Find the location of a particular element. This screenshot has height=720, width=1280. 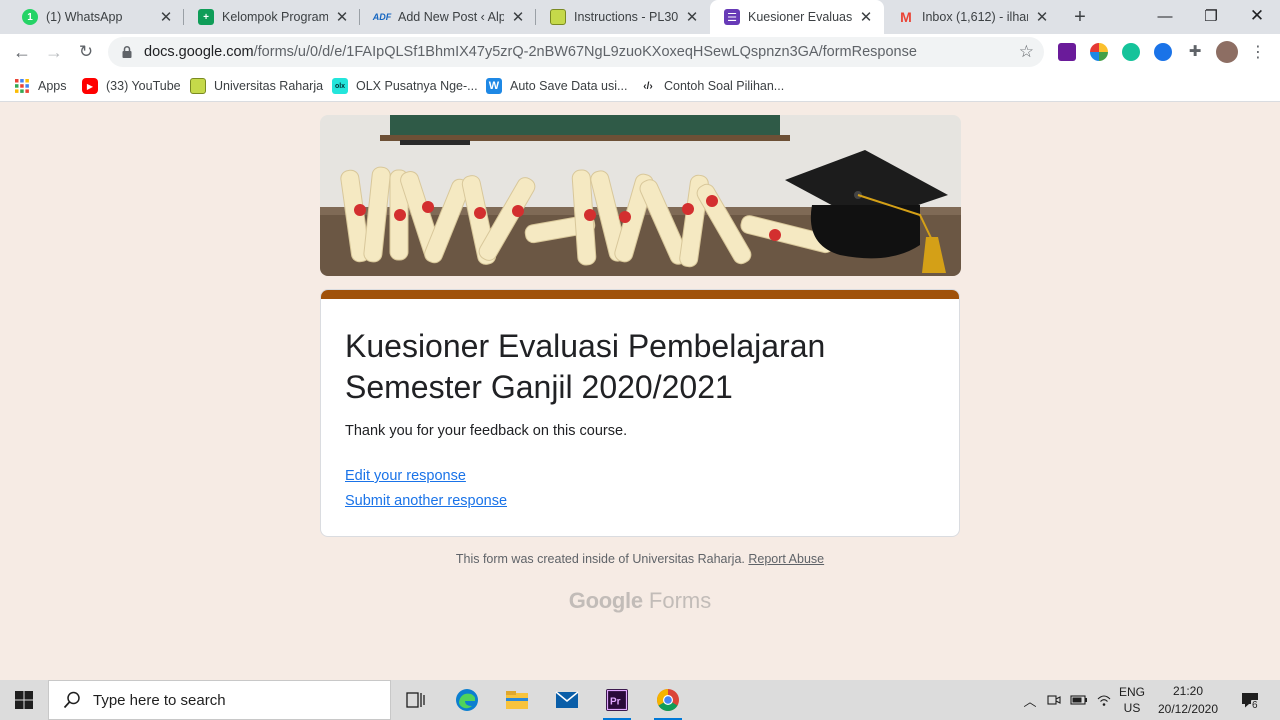

mail-icon is located at coordinates (567, 700).